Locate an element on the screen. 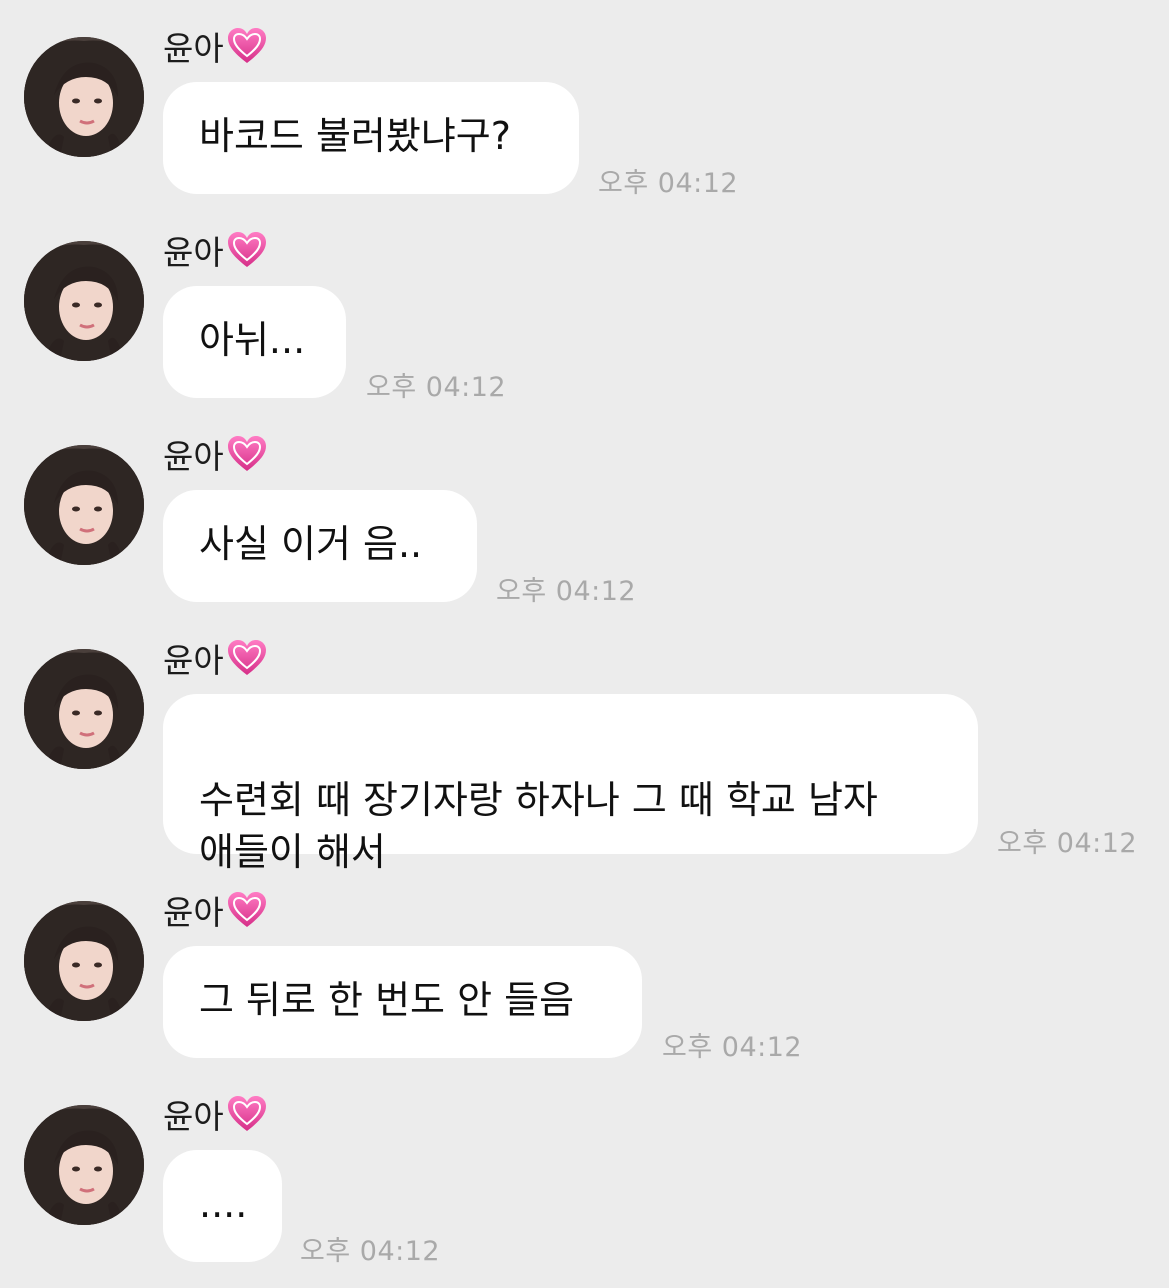 The image size is (1169, 1288). message-text: 수련회 때 장기자랑 하자나 그 때 학교 남자 애들이 해서 is located at coordinates (538, 826).